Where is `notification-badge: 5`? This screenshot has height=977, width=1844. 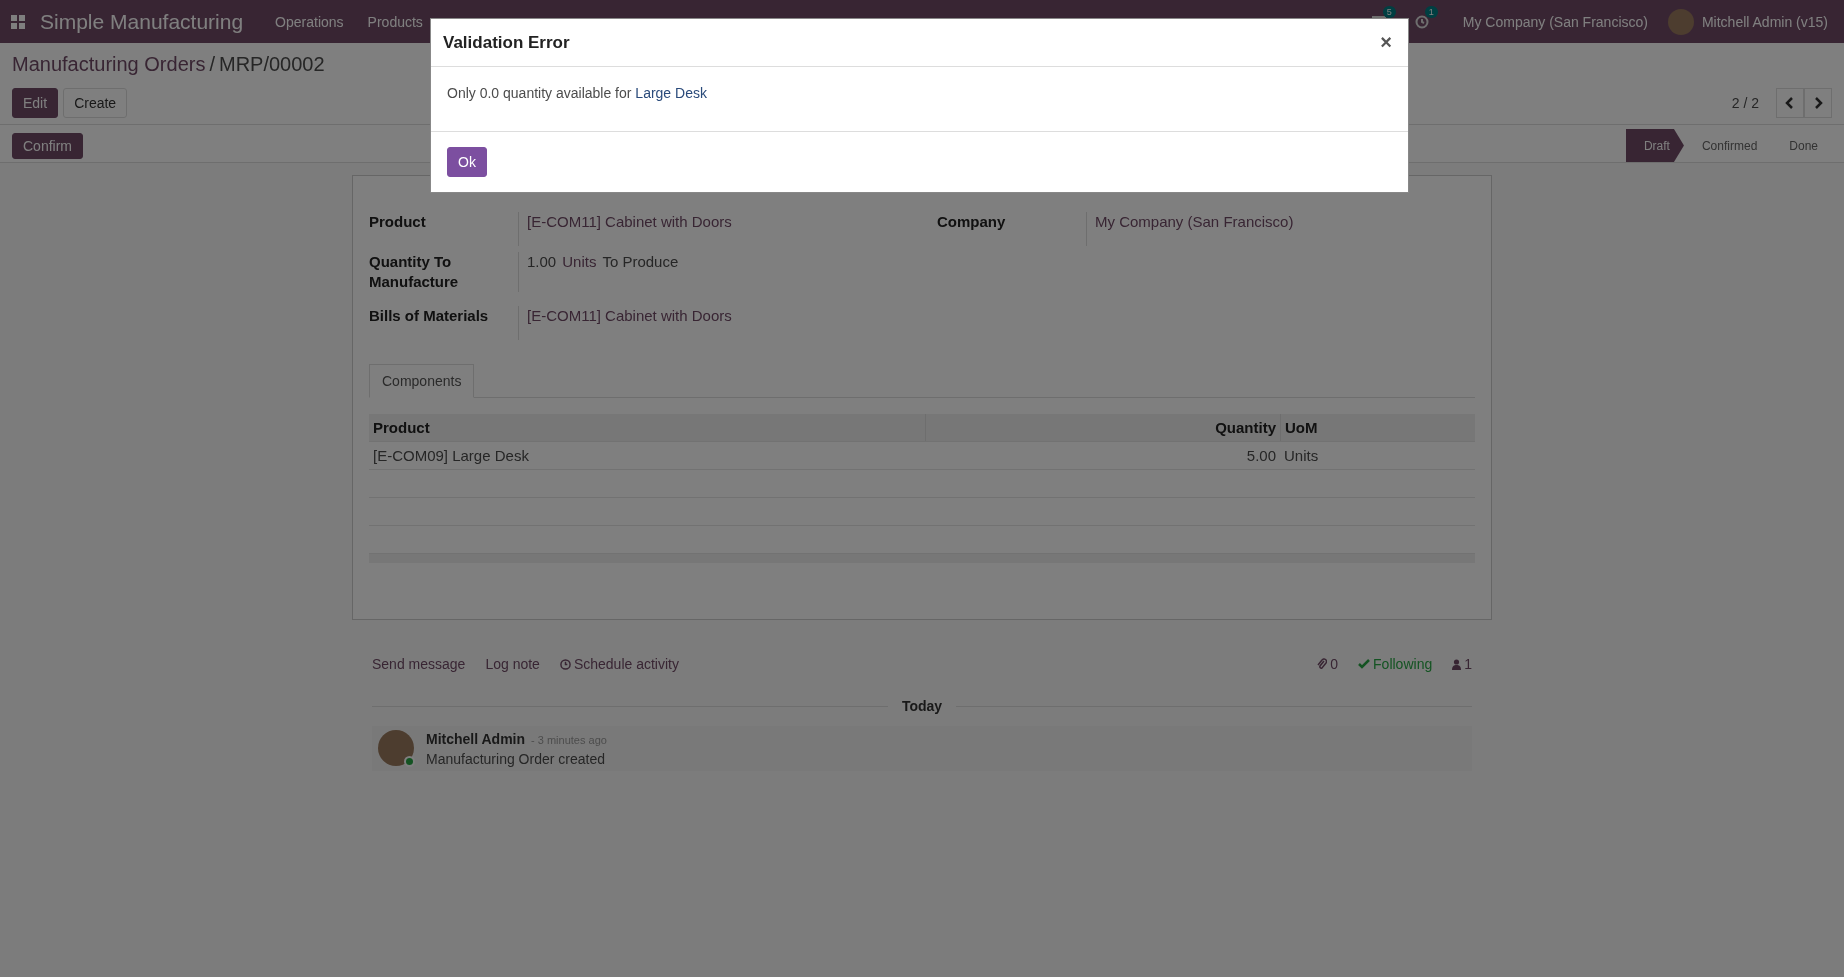
notification-badge: 5 is located at coordinates (1389, 11).